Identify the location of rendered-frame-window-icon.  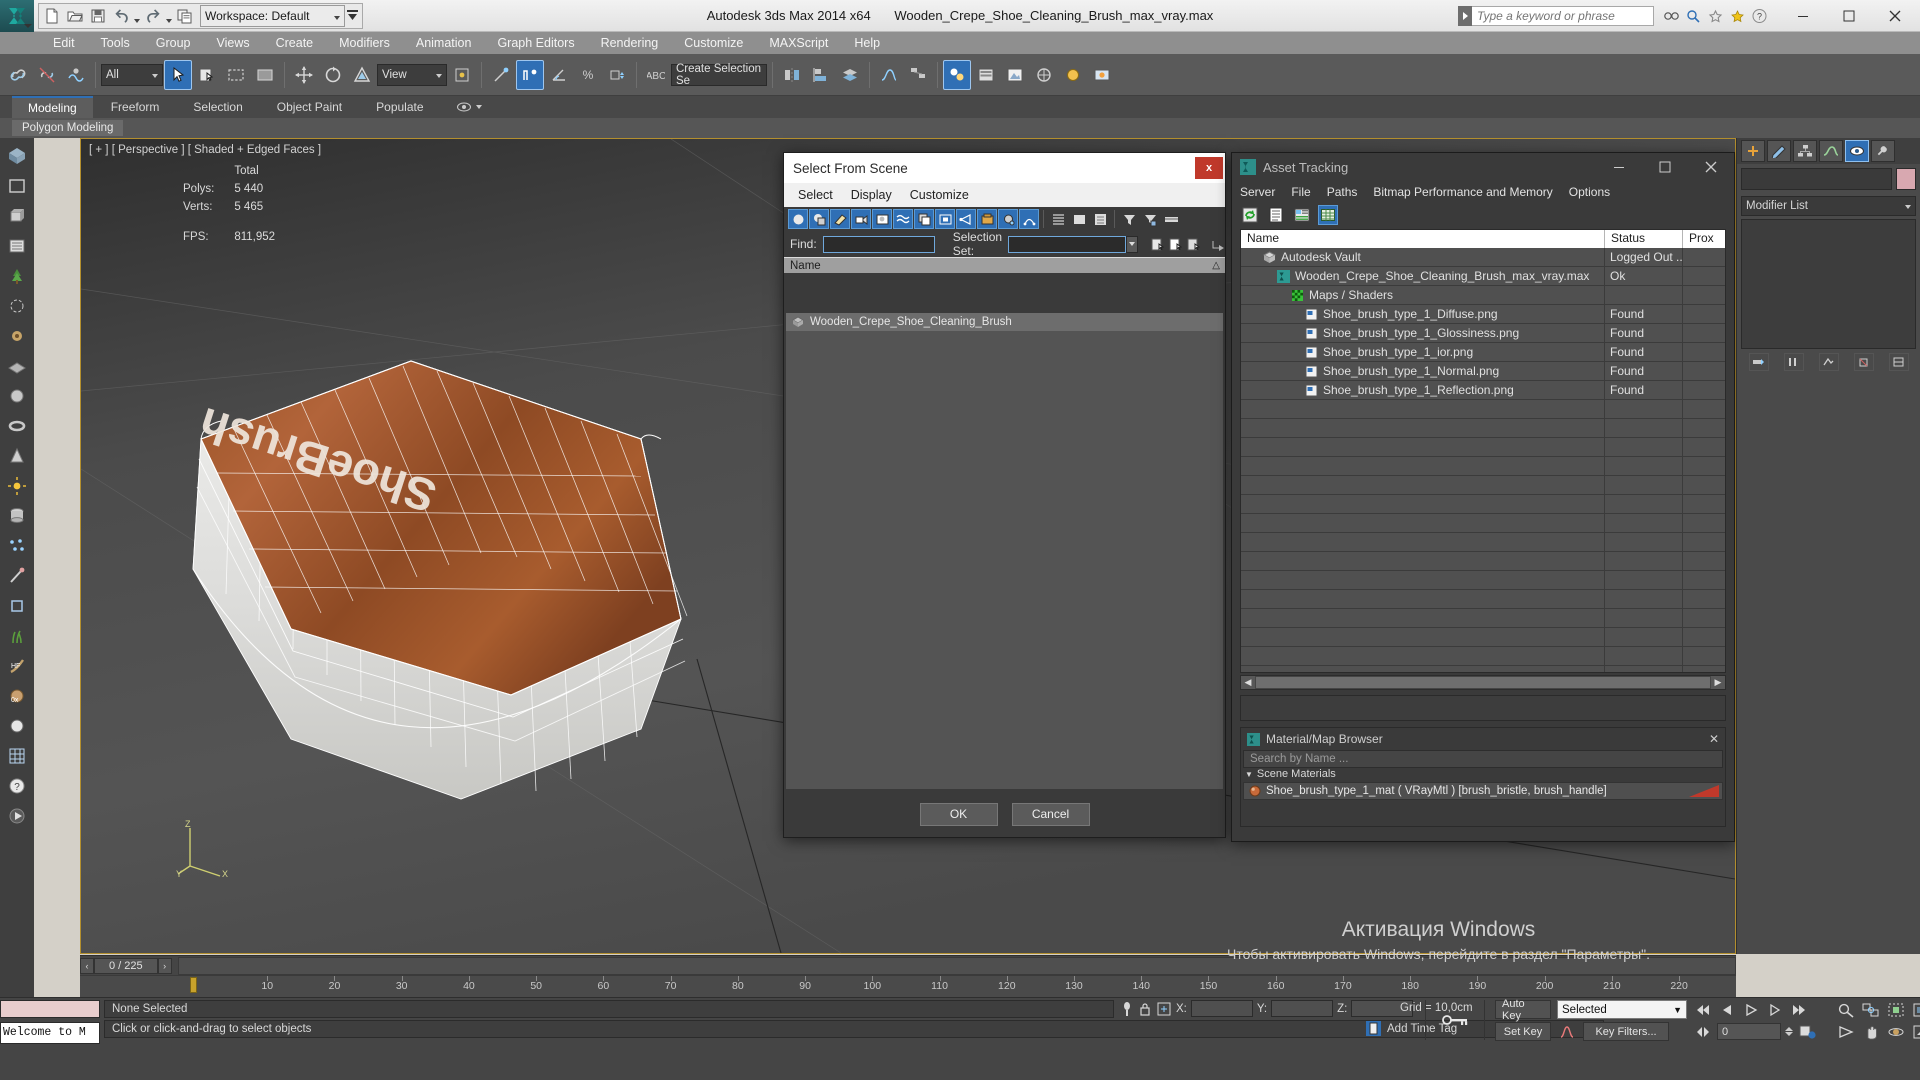
(1015, 75).